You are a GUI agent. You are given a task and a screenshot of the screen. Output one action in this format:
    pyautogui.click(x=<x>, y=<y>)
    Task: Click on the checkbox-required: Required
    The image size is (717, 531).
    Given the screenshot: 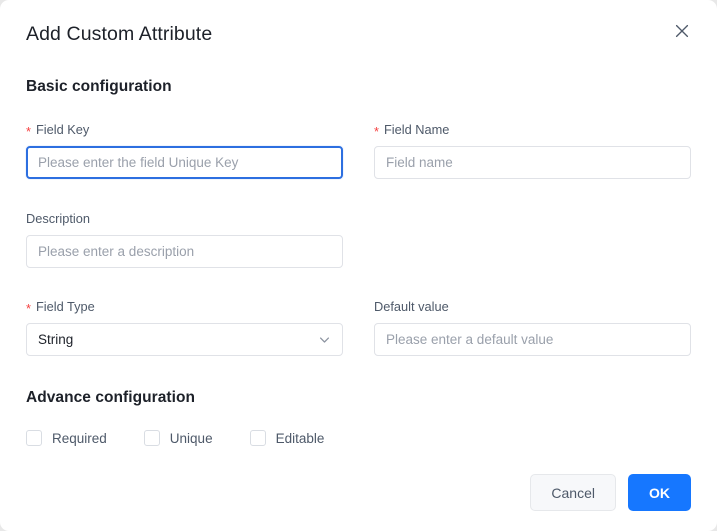 What is the action you would take?
    pyautogui.click(x=66, y=438)
    